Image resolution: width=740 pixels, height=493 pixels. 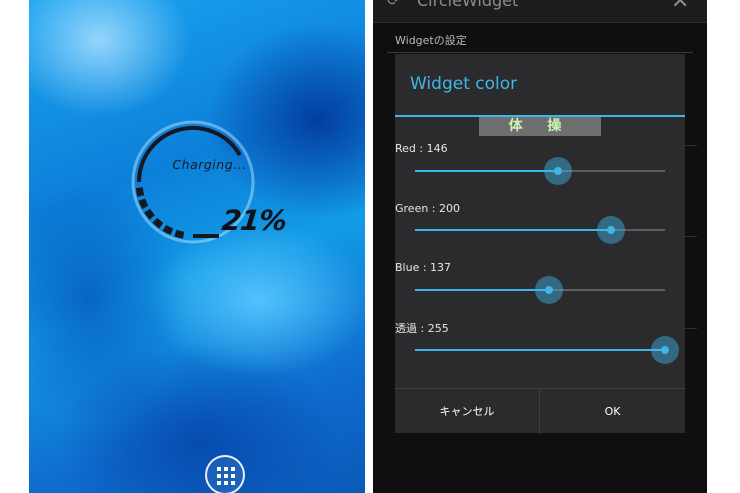 I want to click on dialog-button-bar: キャンセル OK, so click(x=540, y=411).